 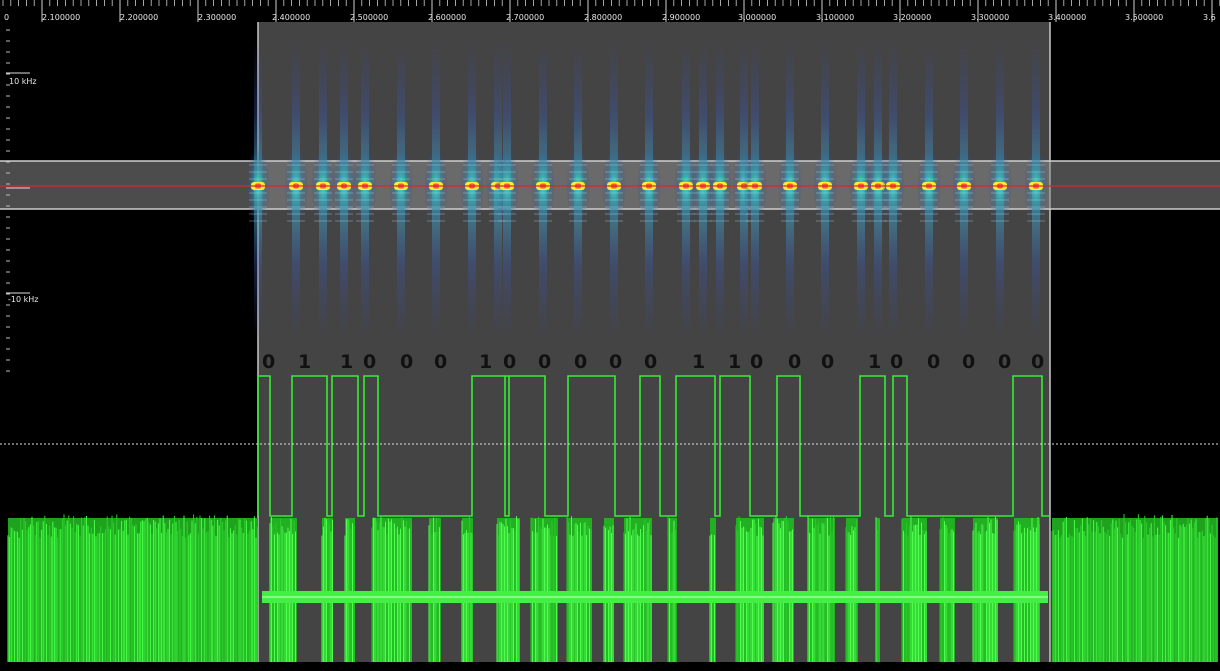 I want to click on time-ruler-label: 3.6, so click(x=1209, y=17).